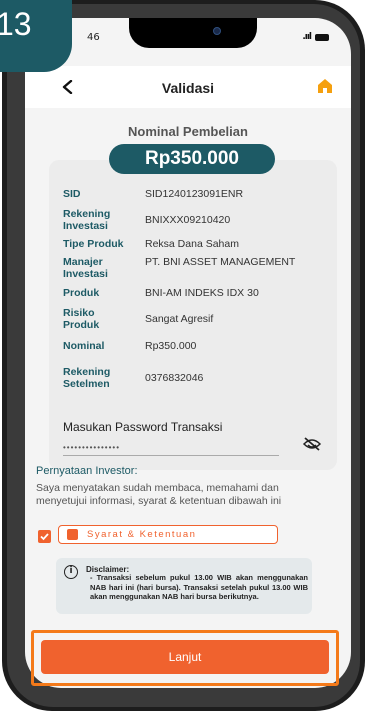 The width and height of the screenshot is (367, 711). I want to click on page-title: Validasi, so click(188, 88).